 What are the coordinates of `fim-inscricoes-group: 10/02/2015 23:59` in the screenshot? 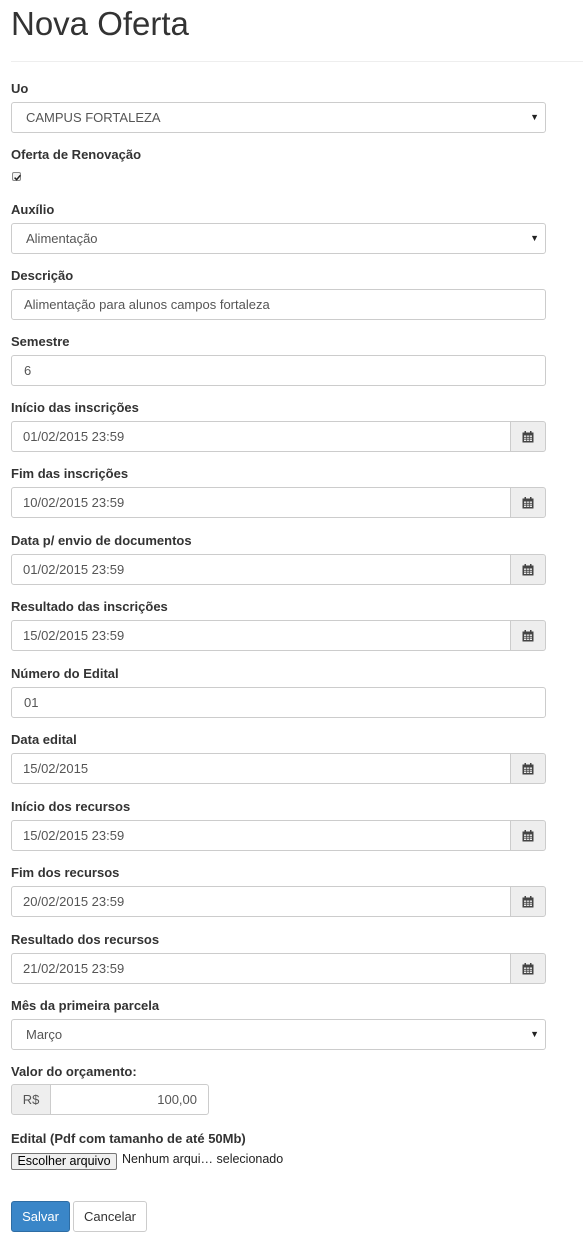 It's located at (278, 502).